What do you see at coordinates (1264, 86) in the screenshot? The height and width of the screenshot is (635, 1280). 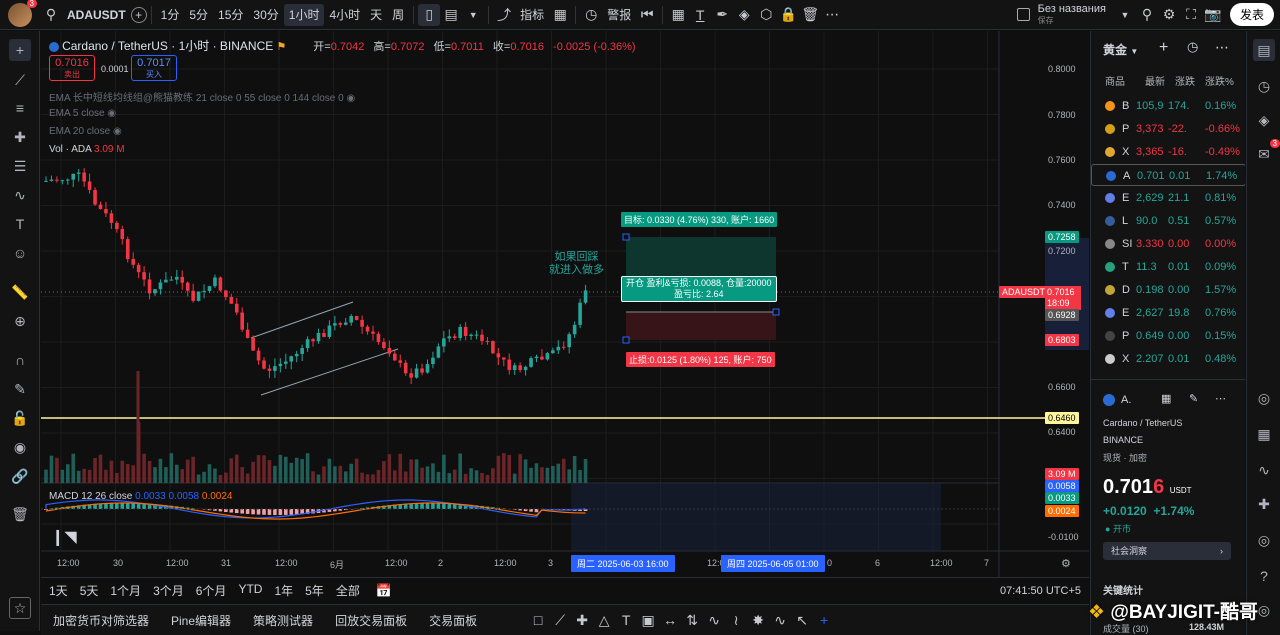 I see `clock-icon: ◷` at bounding box center [1264, 86].